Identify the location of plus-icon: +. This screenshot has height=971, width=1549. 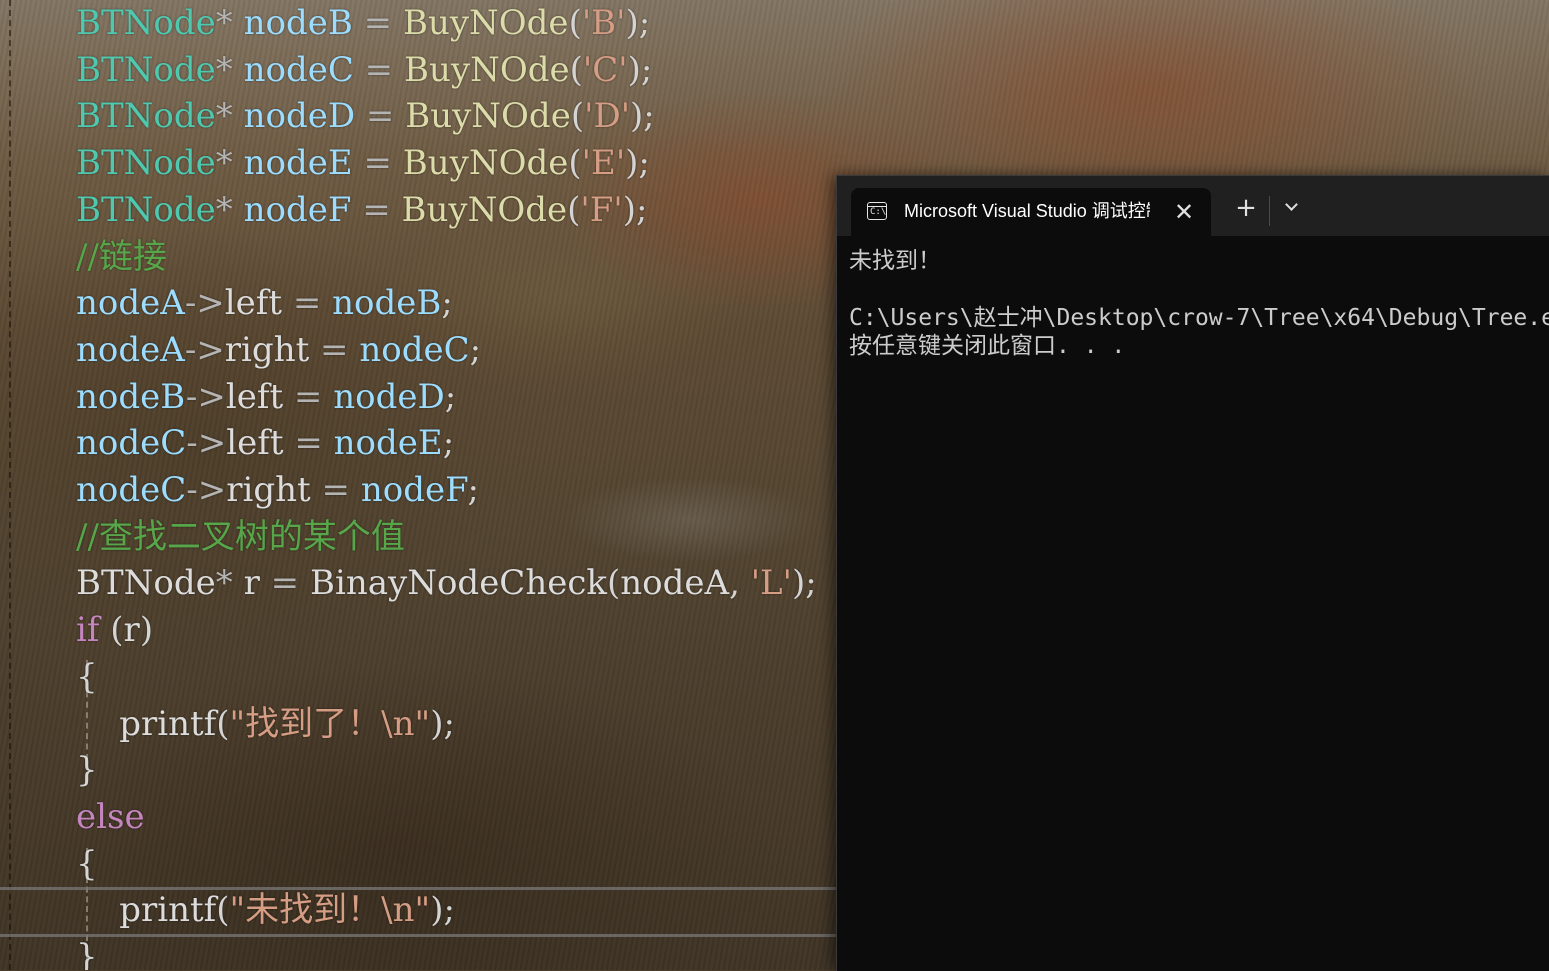
(1246, 208).